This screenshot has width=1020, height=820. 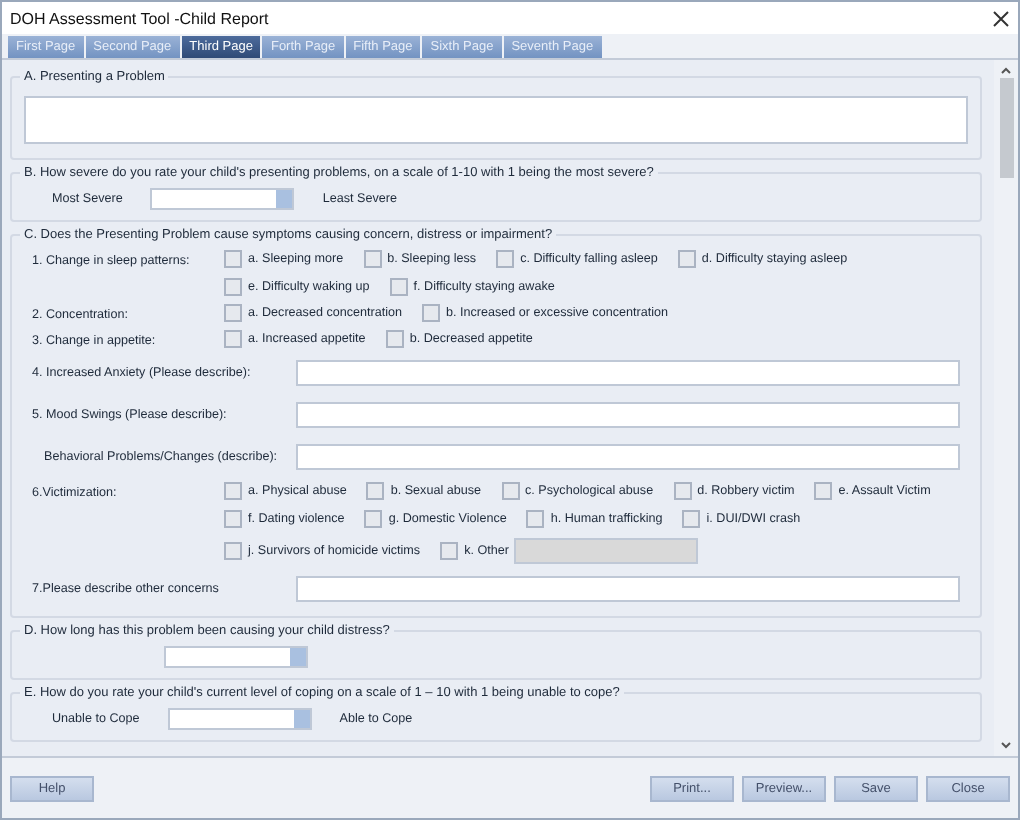 I want to click on scrollbar, so click(x=1006, y=408).